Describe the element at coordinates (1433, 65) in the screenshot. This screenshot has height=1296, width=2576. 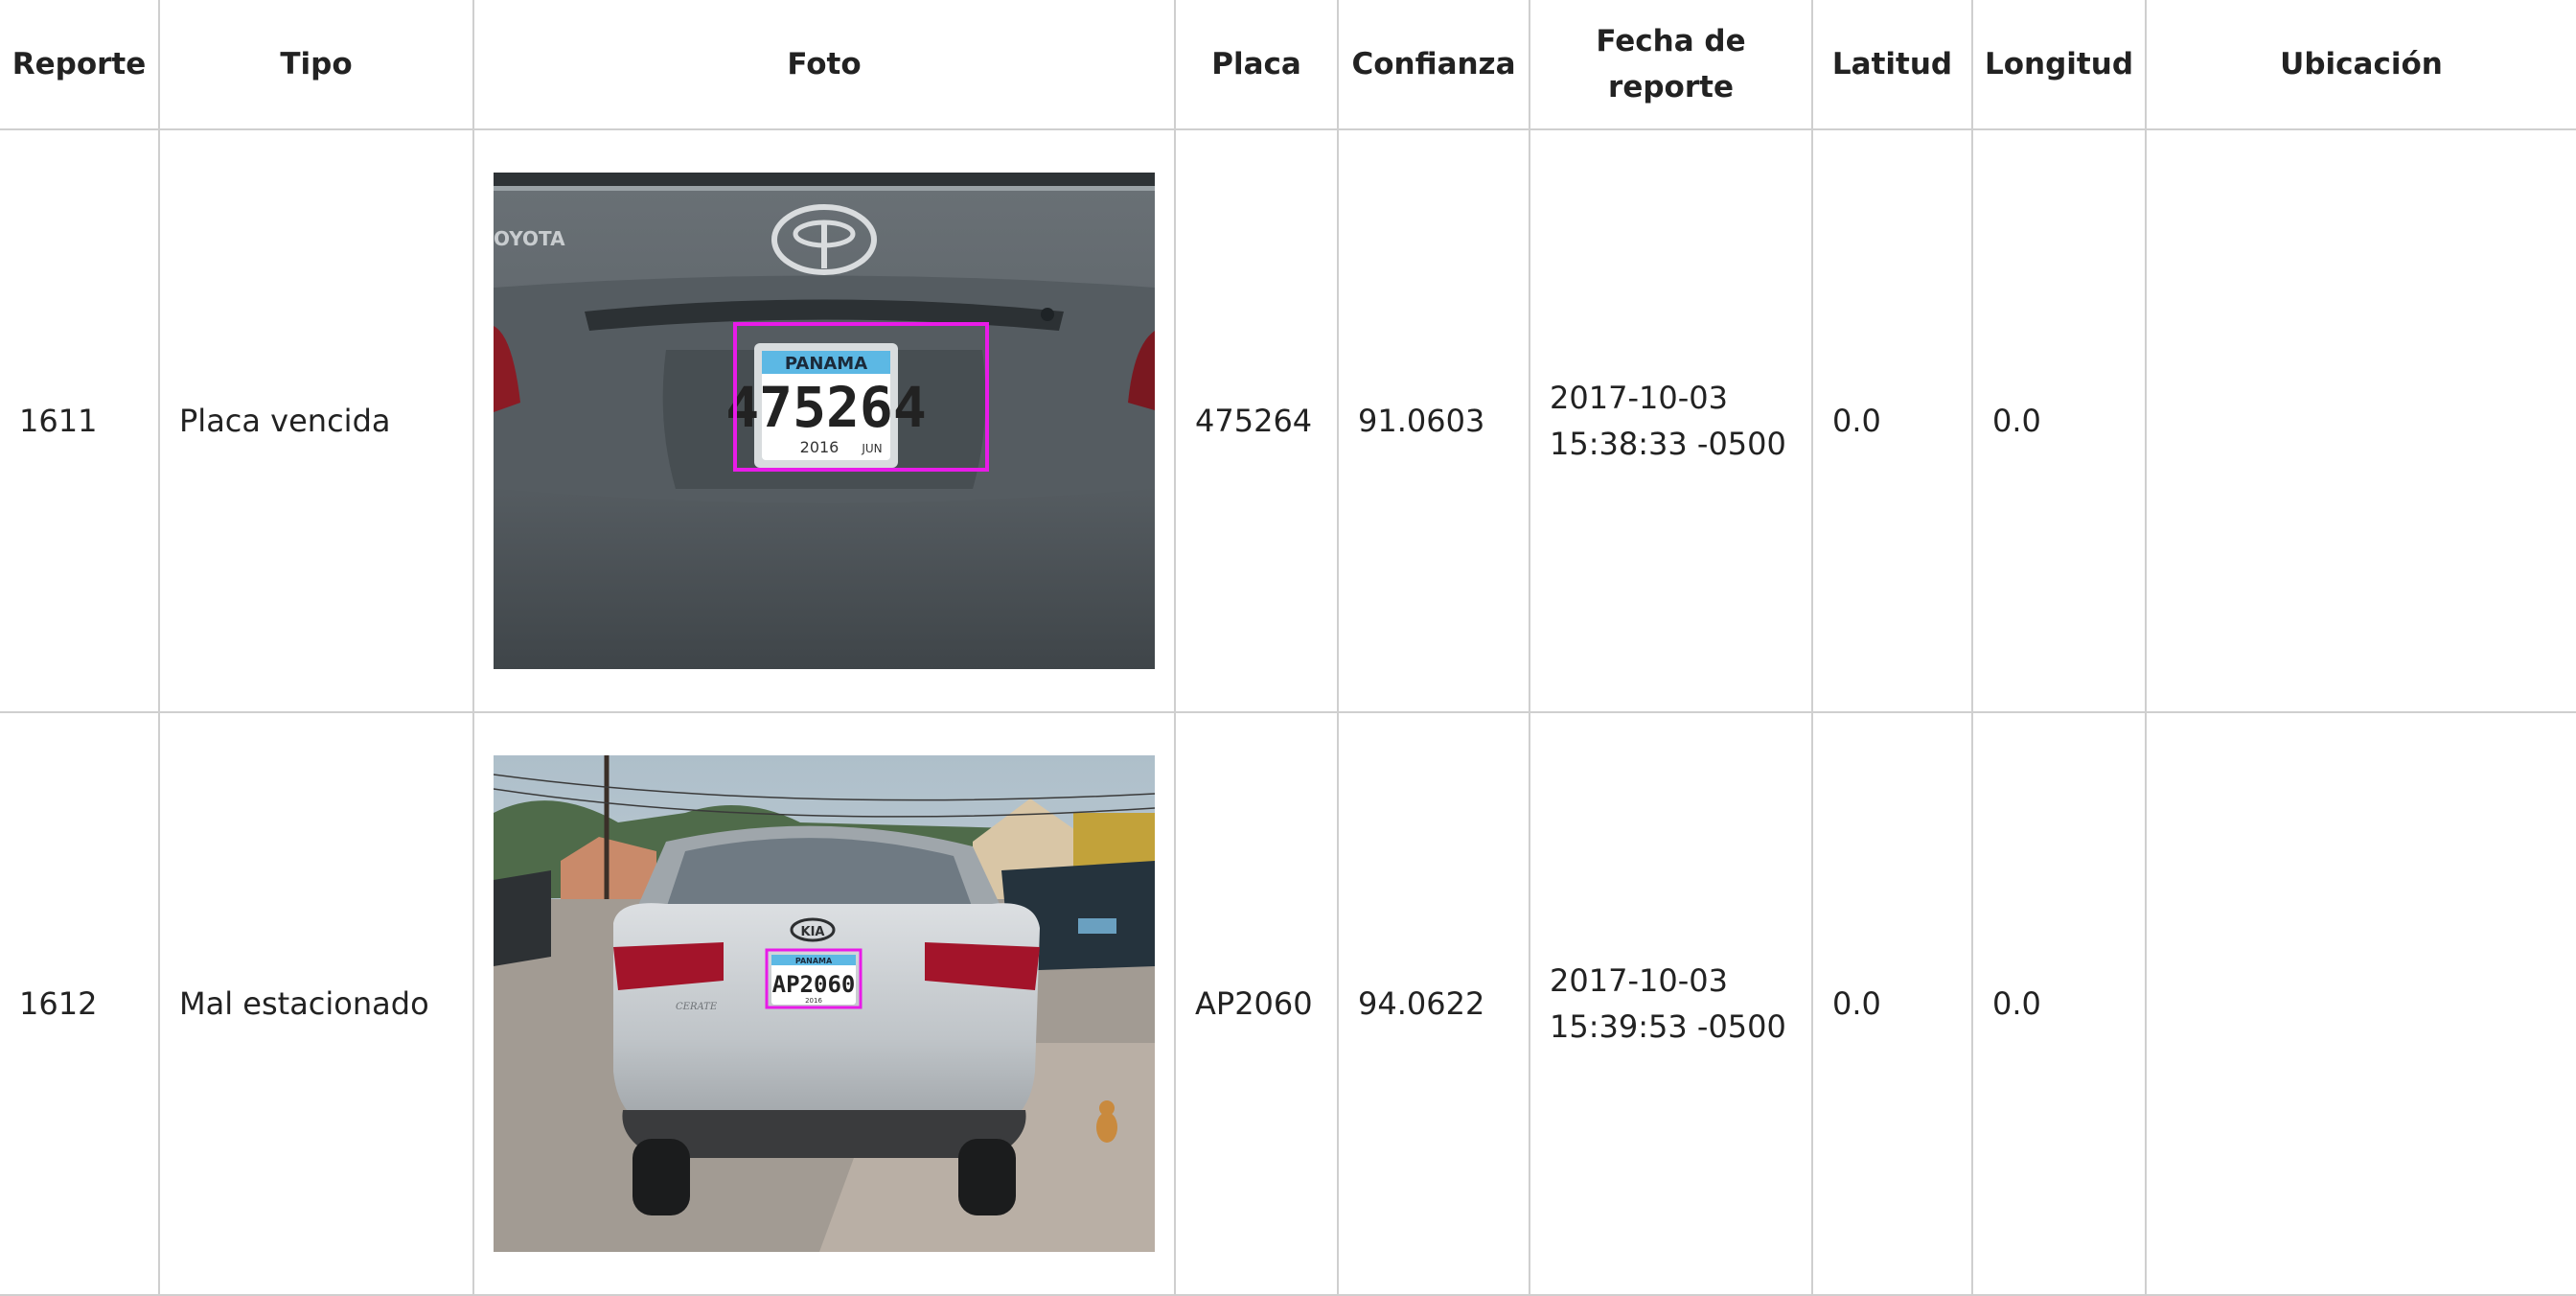
I see `header-confianza: Confianza` at that location.